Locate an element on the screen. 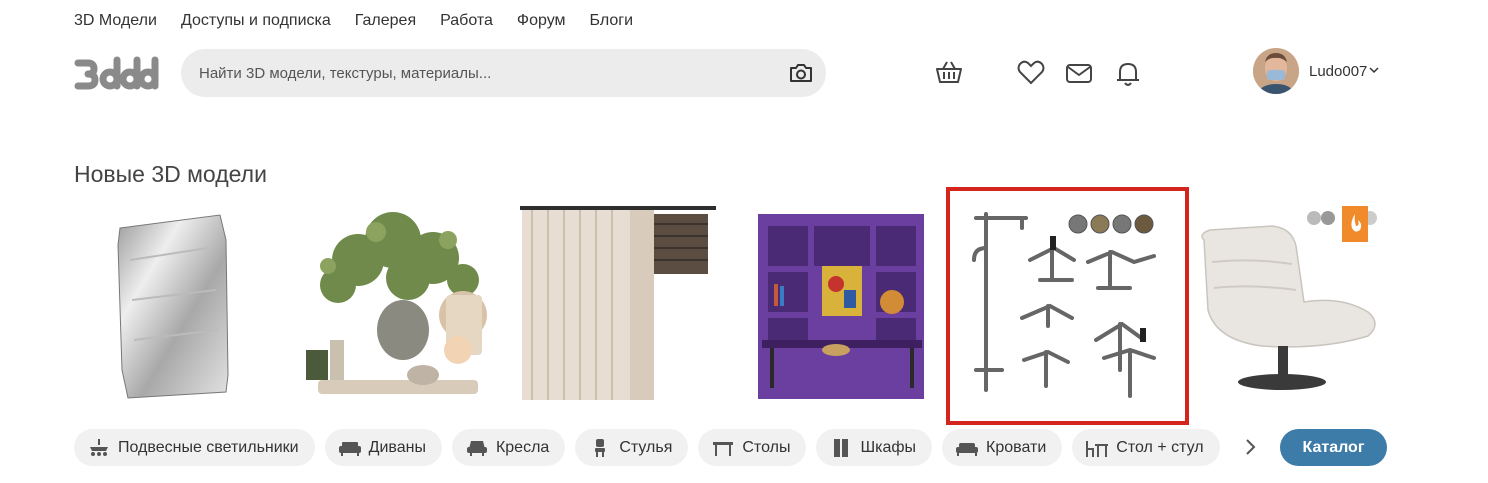 The height and width of the screenshot is (483, 1488). nav-access-subscription: Доступы и подписка is located at coordinates (256, 21).